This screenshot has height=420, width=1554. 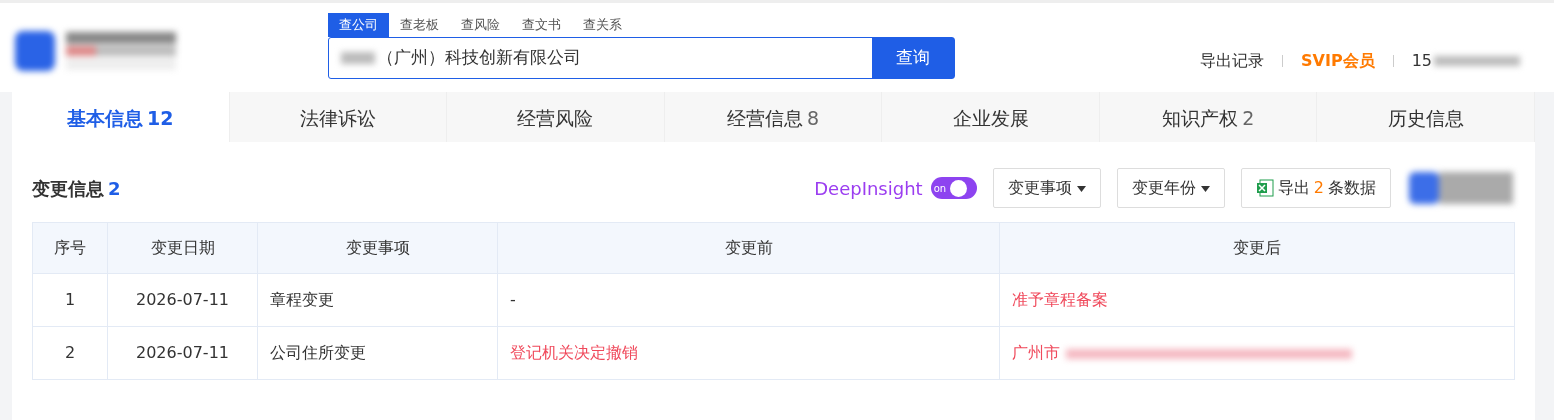 What do you see at coordinates (70, 353) in the screenshot?
I see `table-cell: 2` at bounding box center [70, 353].